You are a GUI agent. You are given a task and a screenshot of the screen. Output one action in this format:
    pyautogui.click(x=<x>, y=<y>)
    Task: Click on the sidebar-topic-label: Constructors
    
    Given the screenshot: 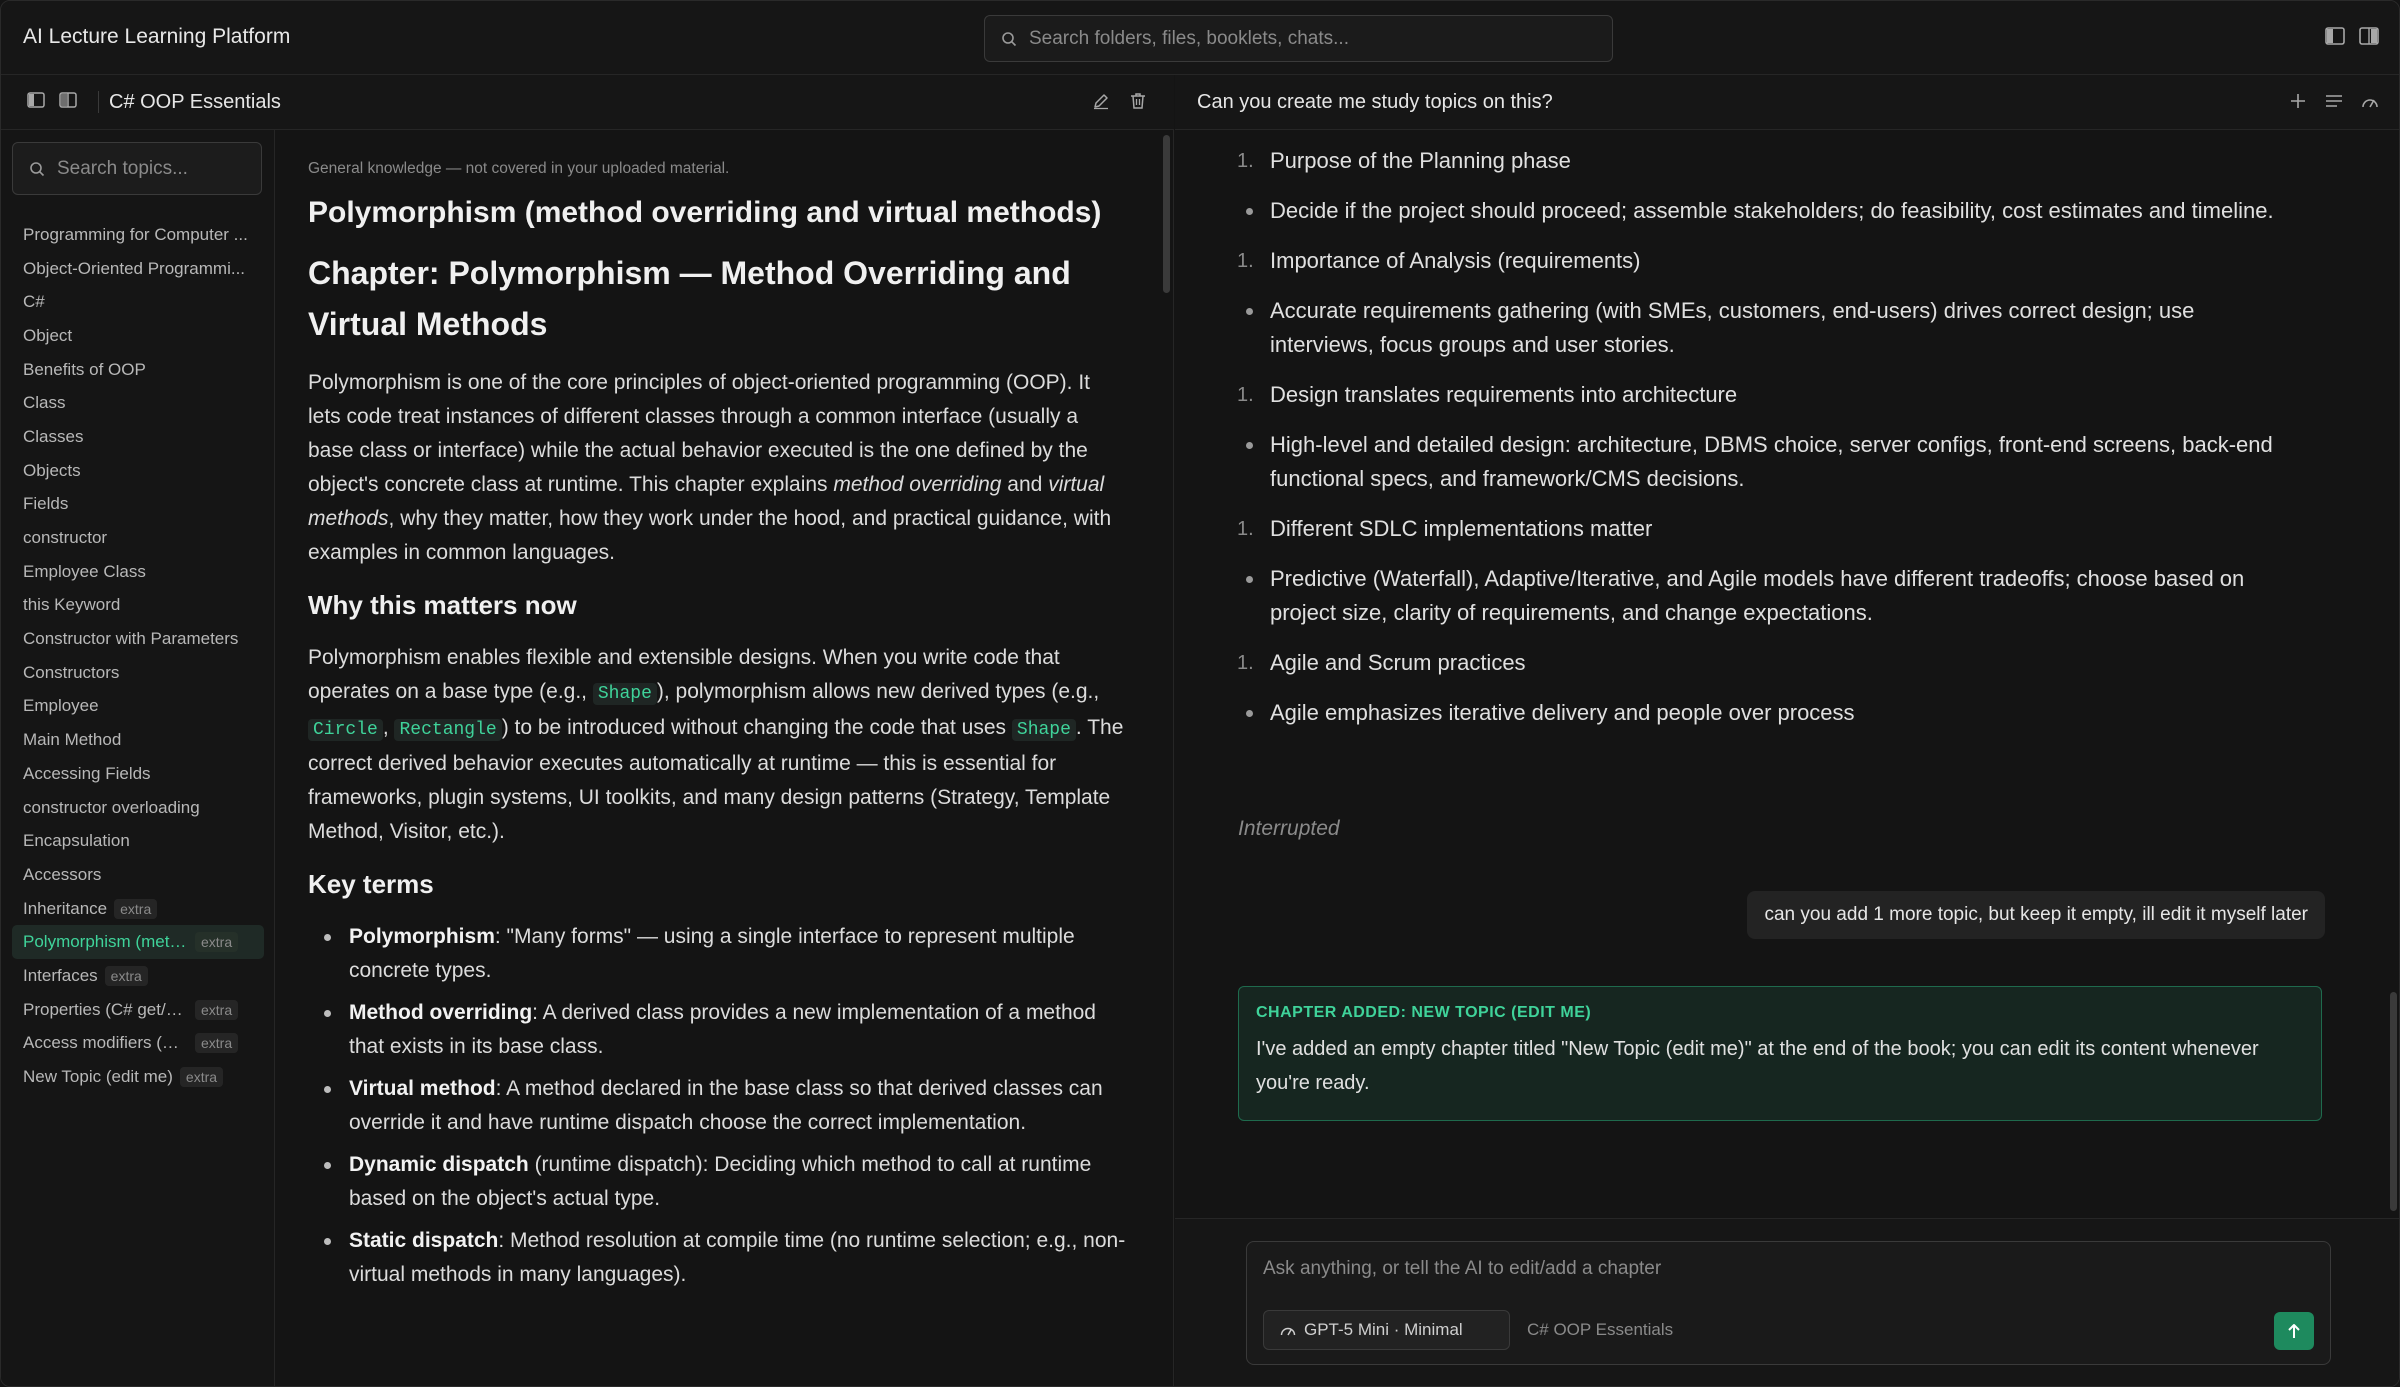 What is the action you would take?
    pyautogui.click(x=71, y=672)
    